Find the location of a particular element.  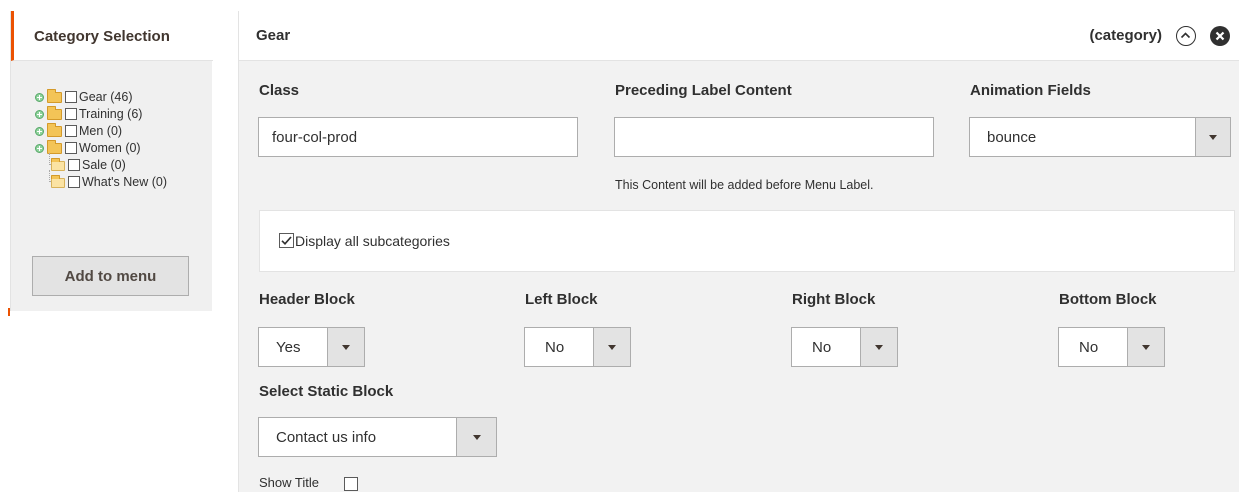

select-static-block-label: Select Static Block is located at coordinates (326, 391).